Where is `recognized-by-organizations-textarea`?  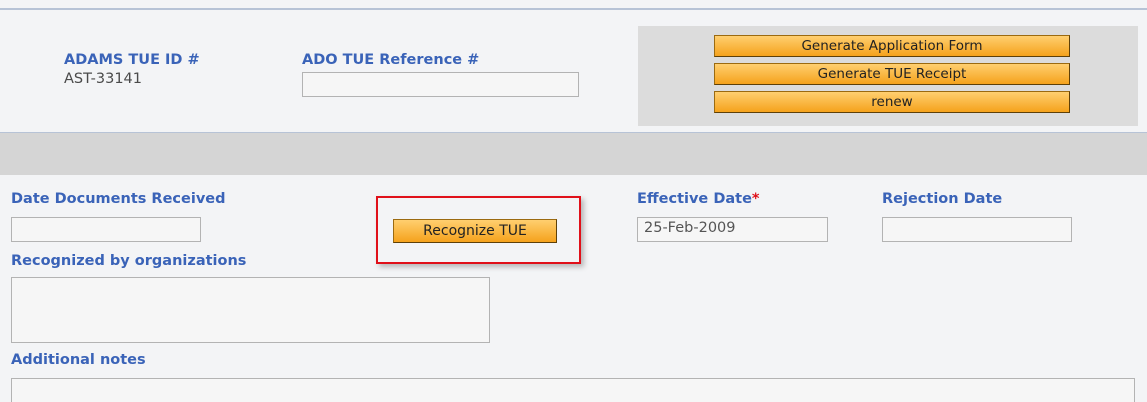
recognized-by-organizations-textarea is located at coordinates (250, 310).